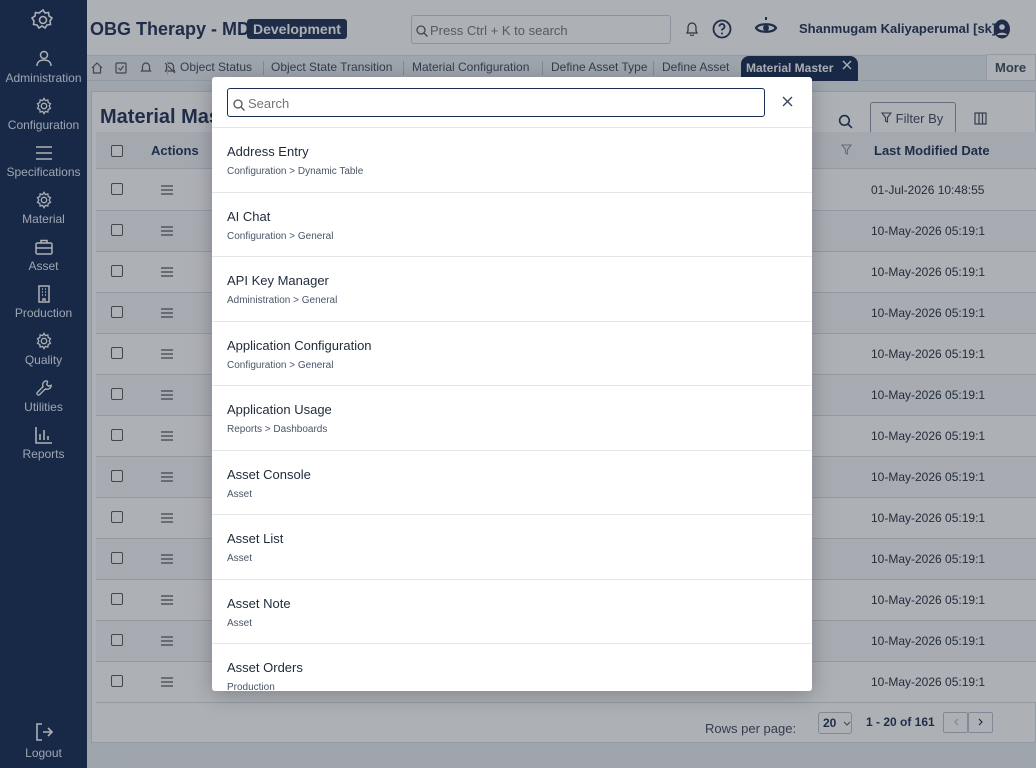  Describe the element at coordinates (259, 603) in the screenshot. I see `result-title: Asset Note` at that location.